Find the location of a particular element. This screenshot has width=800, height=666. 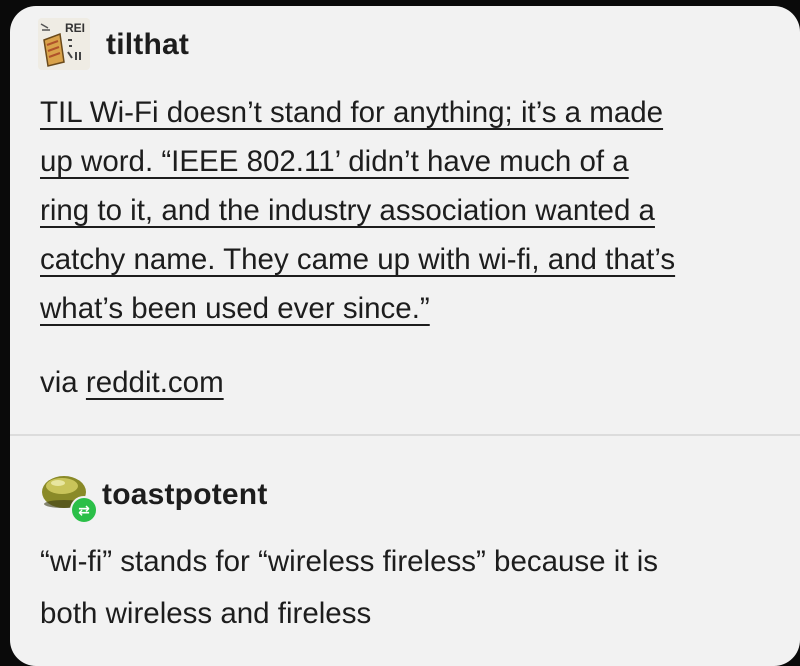

post-body-line: both wireless and fireless is located at coordinates (206, 613).